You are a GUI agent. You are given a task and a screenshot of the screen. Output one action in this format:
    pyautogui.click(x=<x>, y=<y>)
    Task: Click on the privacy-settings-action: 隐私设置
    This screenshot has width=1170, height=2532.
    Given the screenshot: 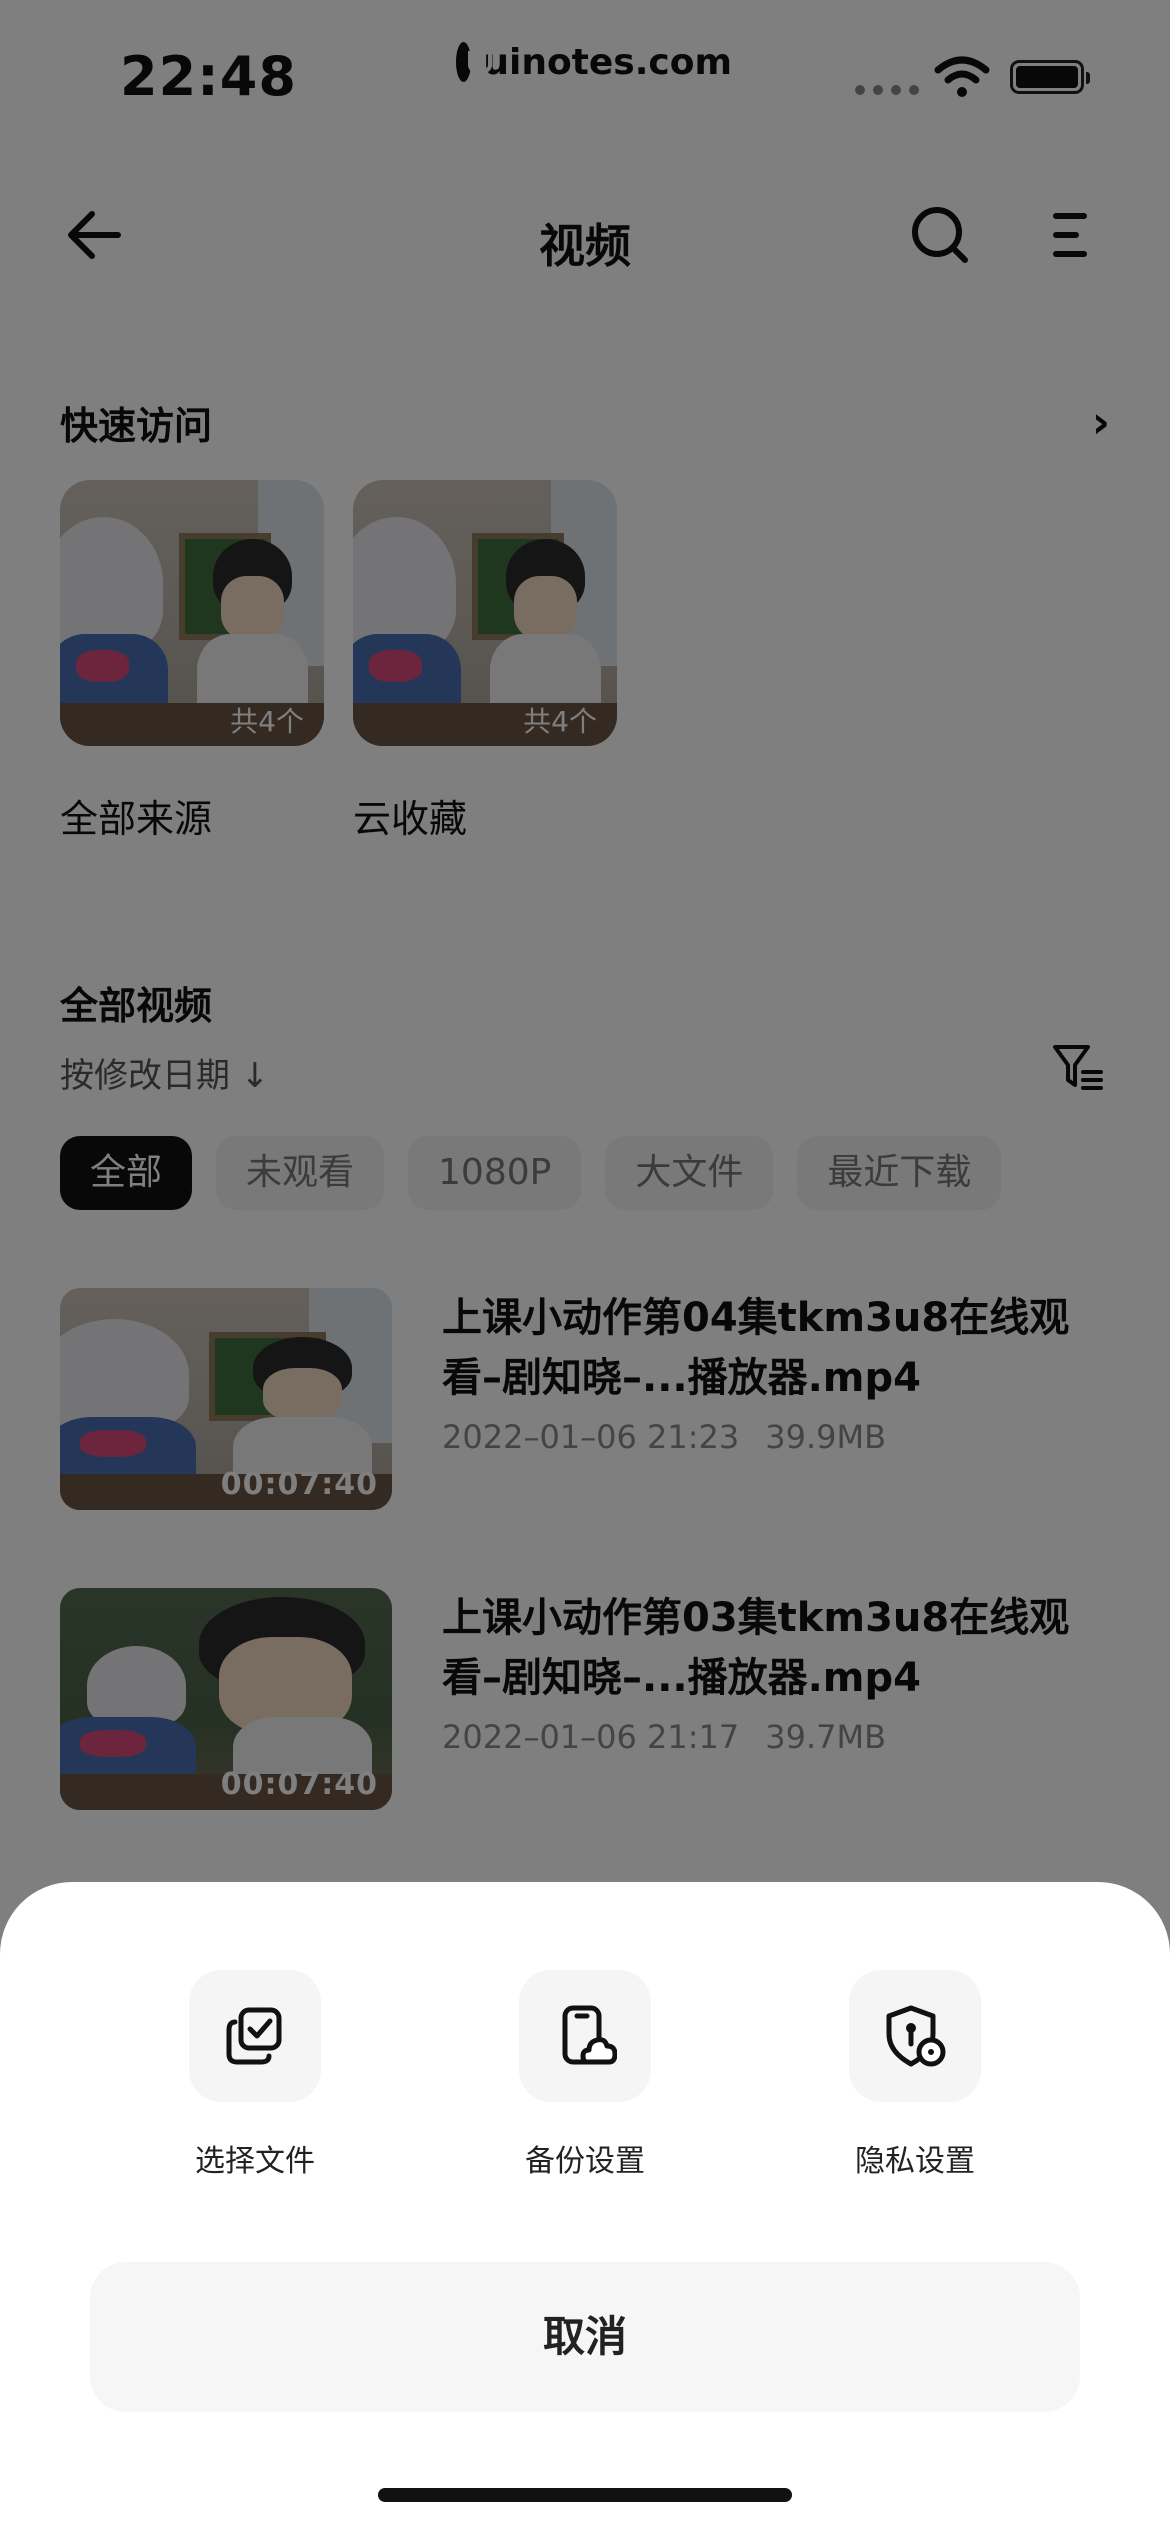 What is the action you would take?
    pyautogui.click(x=915, y=2075)
    